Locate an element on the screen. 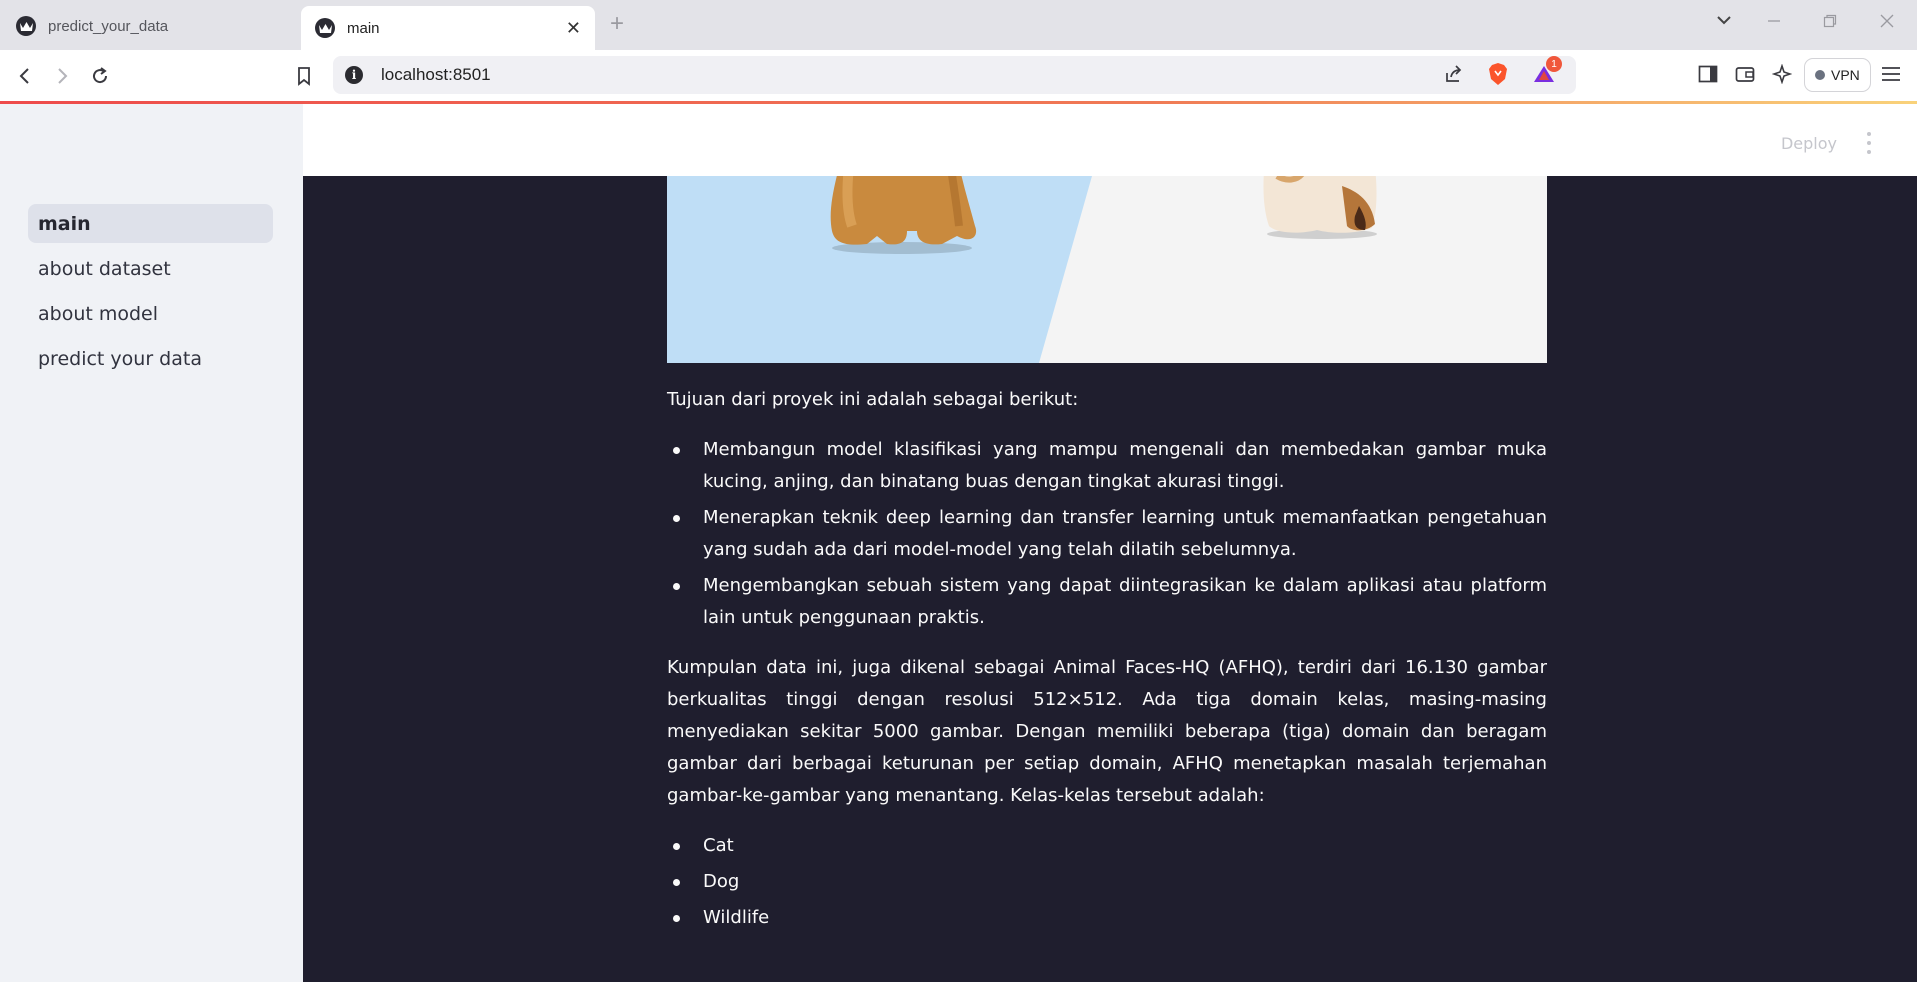 This screenshot has height=982, width=1917. vpn-label: VPN is located at coordinates (1845, 75).